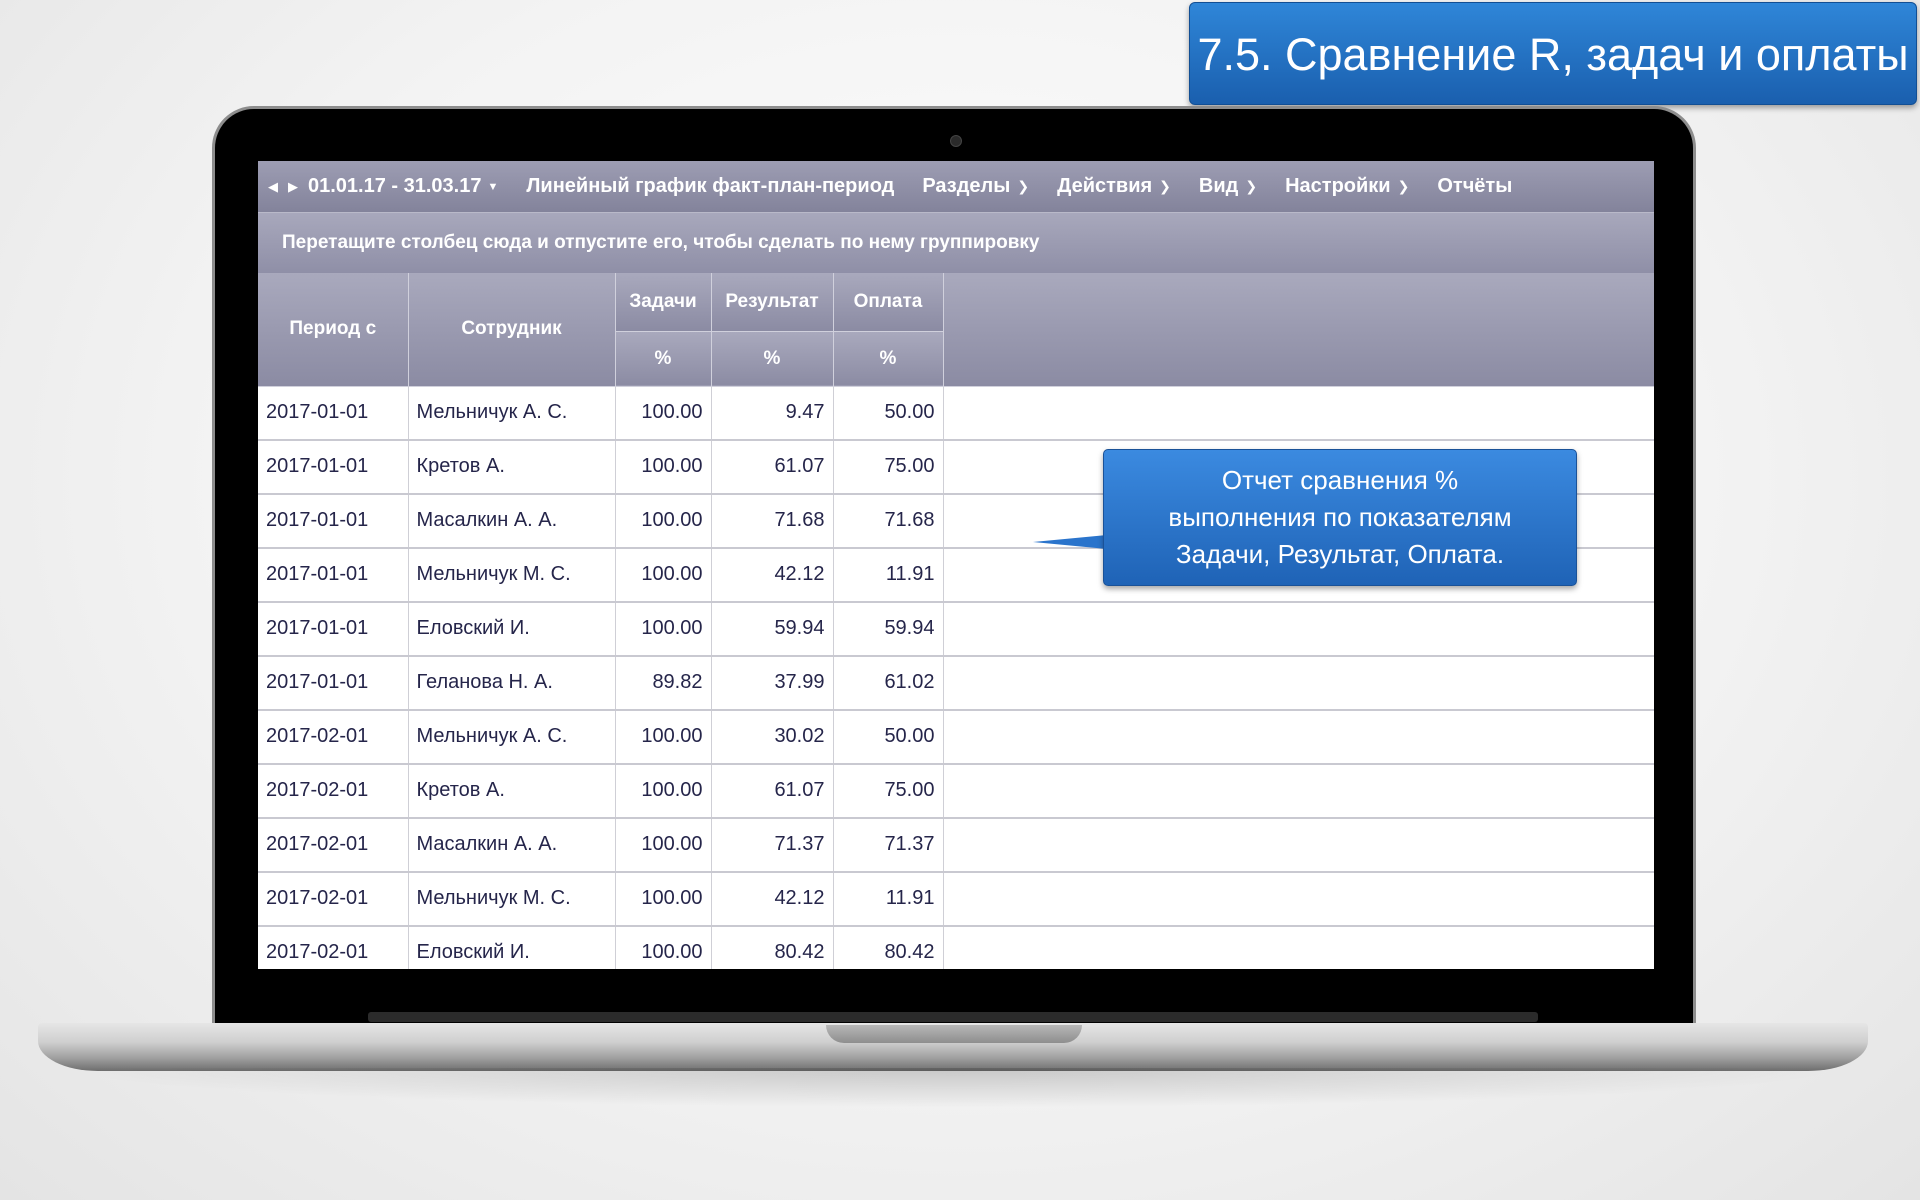 Image resolution: width=1920 pixels, height=1200 pixels. I want to click on menu-settings: Настройки ❯, so click(1347, 186).